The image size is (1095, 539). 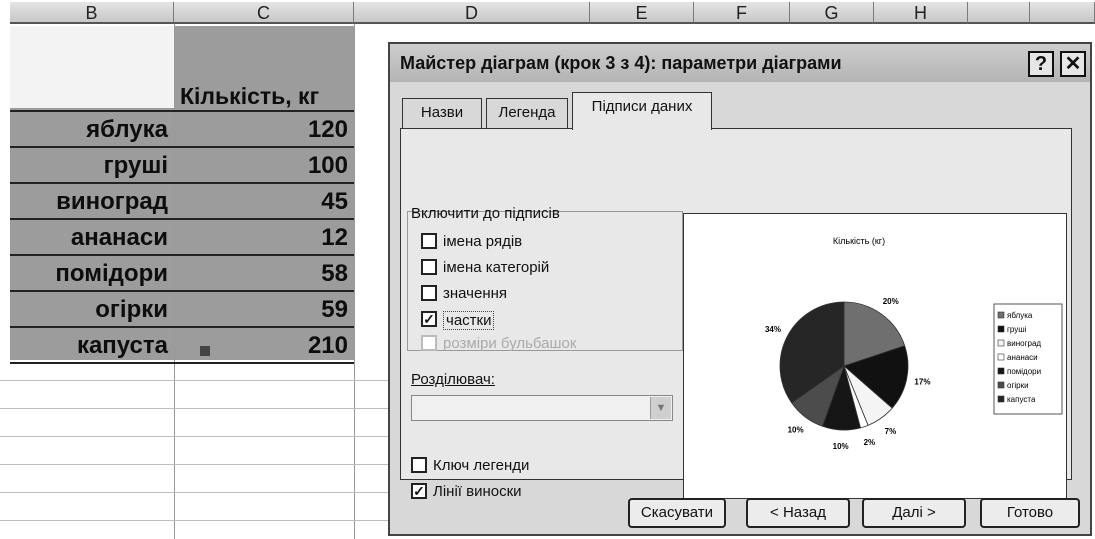 I want to click on quantity-cell: 45, so click(x=264, y=202).